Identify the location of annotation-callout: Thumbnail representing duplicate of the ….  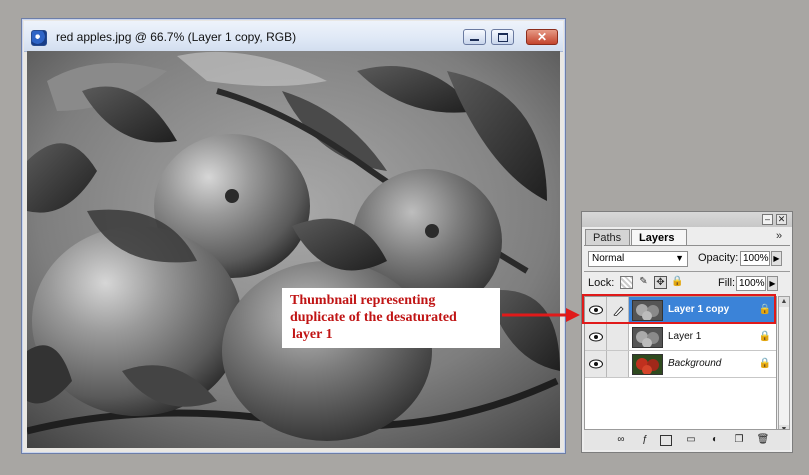
(391, 318).